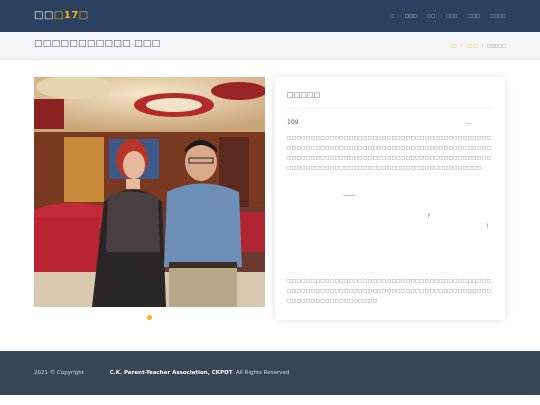 The width and height of the screenshot is (540, 405). What do you see at coordinates (474, 16) in the screenshot?
I see `nav-item-5: □□□` at bounding box center [474, 16].